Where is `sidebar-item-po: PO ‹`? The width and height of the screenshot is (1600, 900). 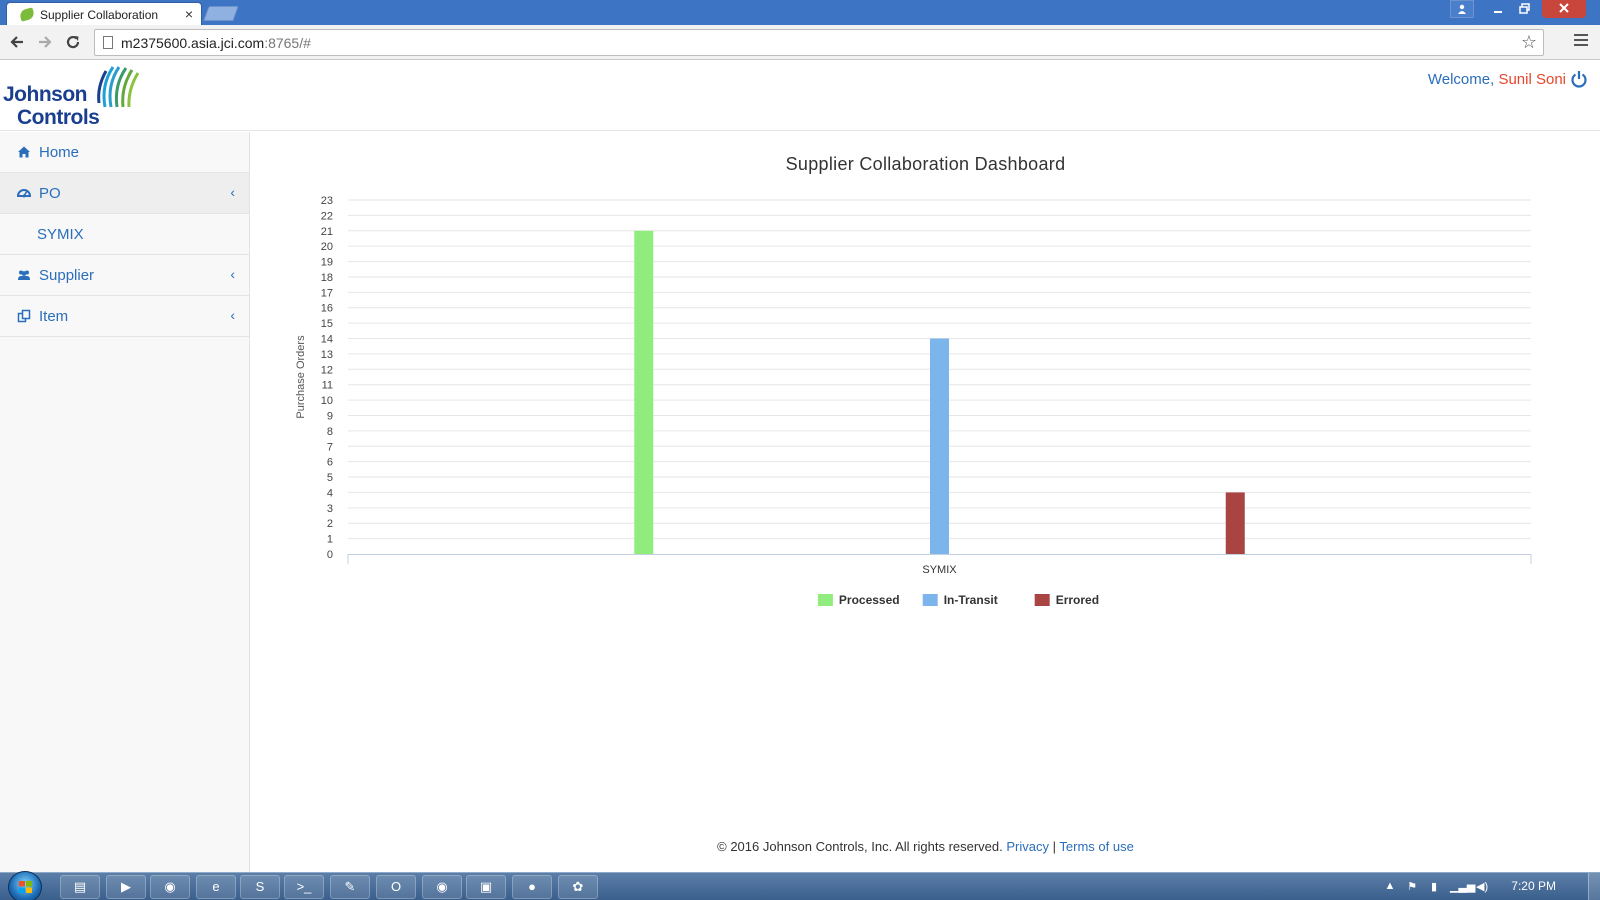
sidebar-item-po: PO ‹ is located at coordinates (124, 193).